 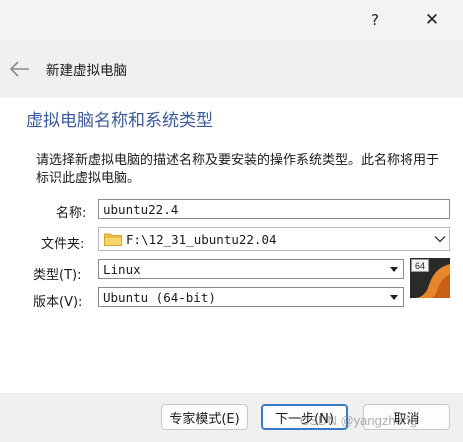 I want to click on type-value: Linux, so click(x=122, y=269).